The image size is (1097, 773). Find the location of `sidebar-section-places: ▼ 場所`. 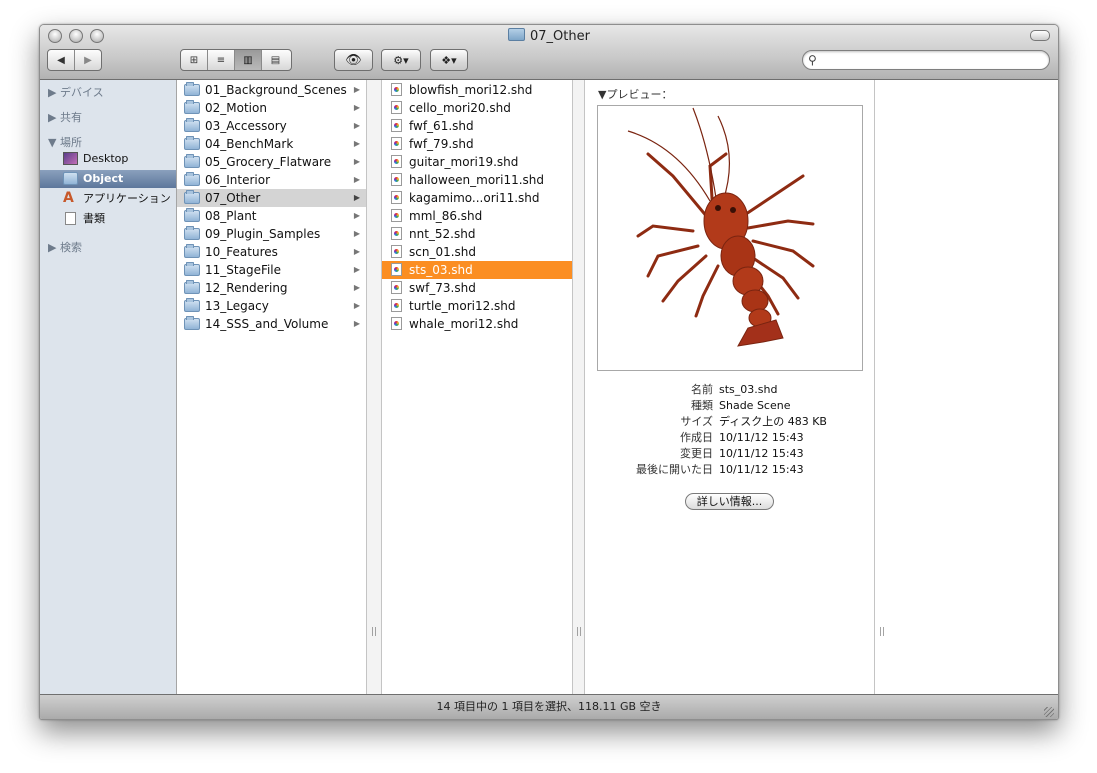

sidebar-section-places: ▼ 場所 is located at coordinates (65, 142).